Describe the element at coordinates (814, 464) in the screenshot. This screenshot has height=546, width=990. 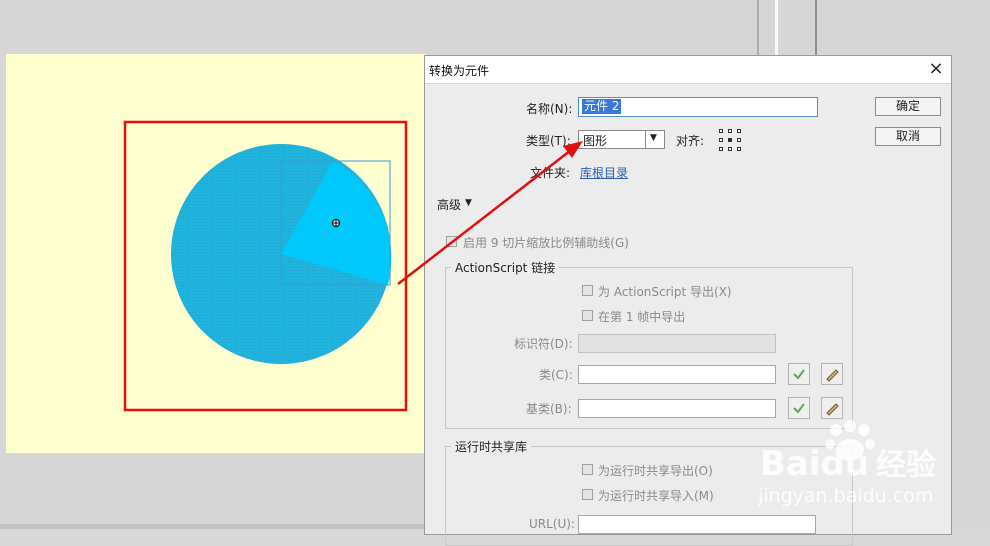
I see `watermark-brand: Baidu` at that location.